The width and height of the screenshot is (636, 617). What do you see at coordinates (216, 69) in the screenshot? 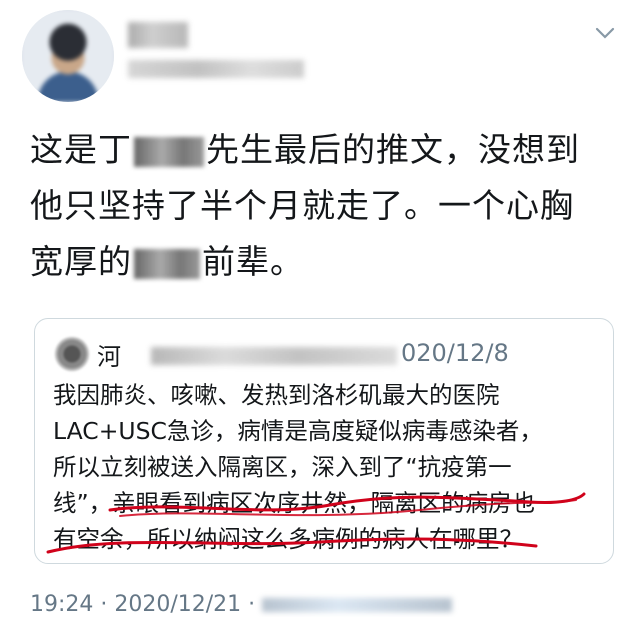
I see `user-handle-redacted` at bounding box center [216, 69].